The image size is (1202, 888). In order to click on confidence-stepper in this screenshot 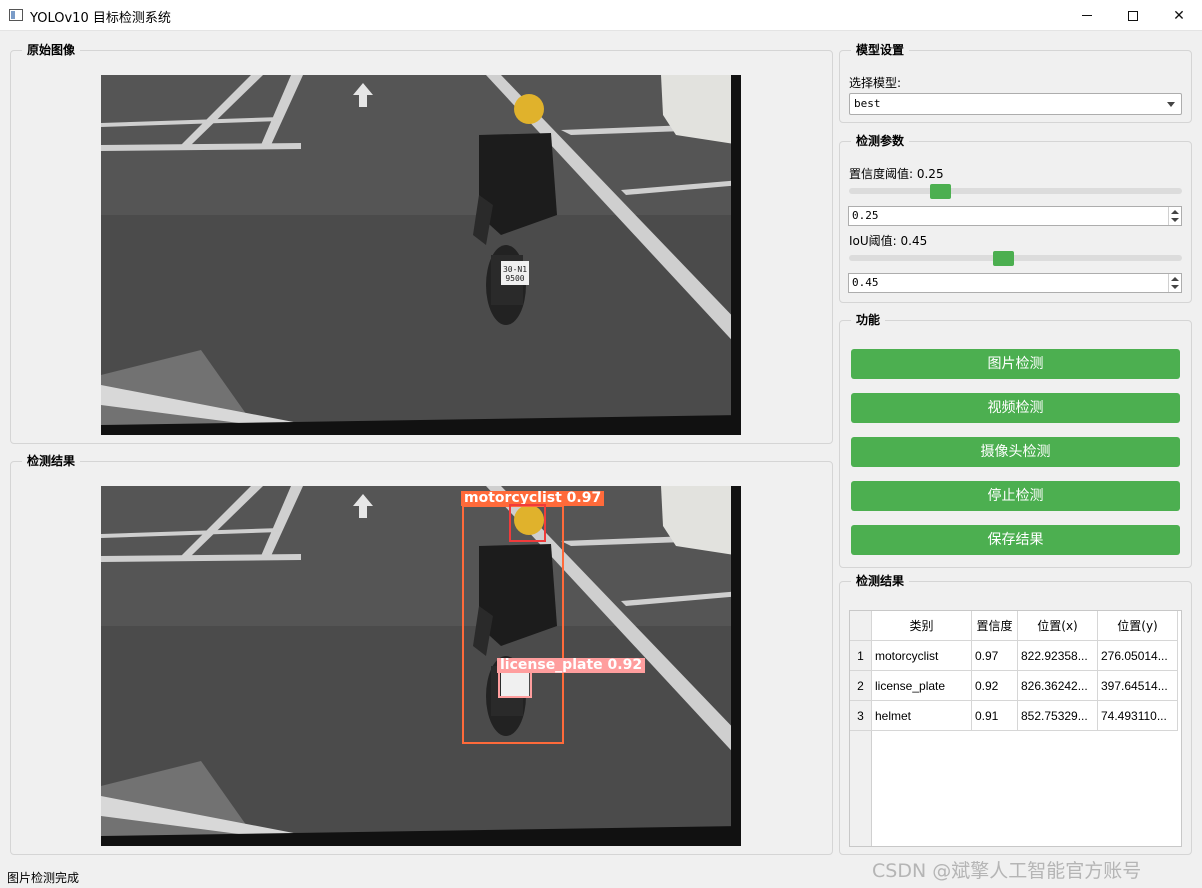, I will do `click(1174, 216)`.